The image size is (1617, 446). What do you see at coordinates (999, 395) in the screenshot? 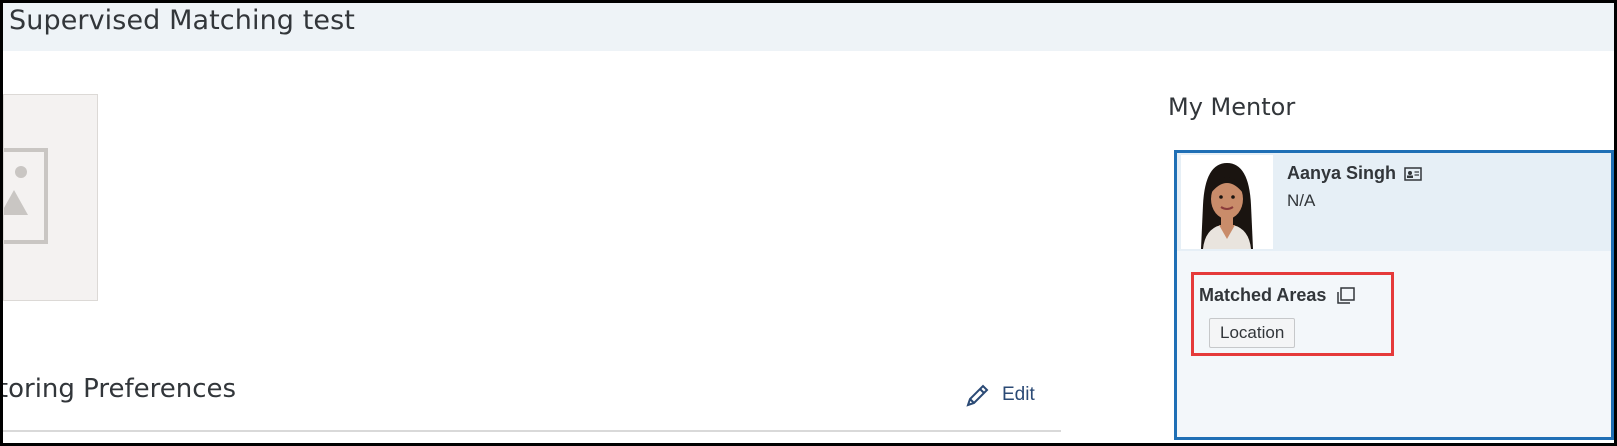
I see `edit-button: Edit` at bounding box center [999, 395].